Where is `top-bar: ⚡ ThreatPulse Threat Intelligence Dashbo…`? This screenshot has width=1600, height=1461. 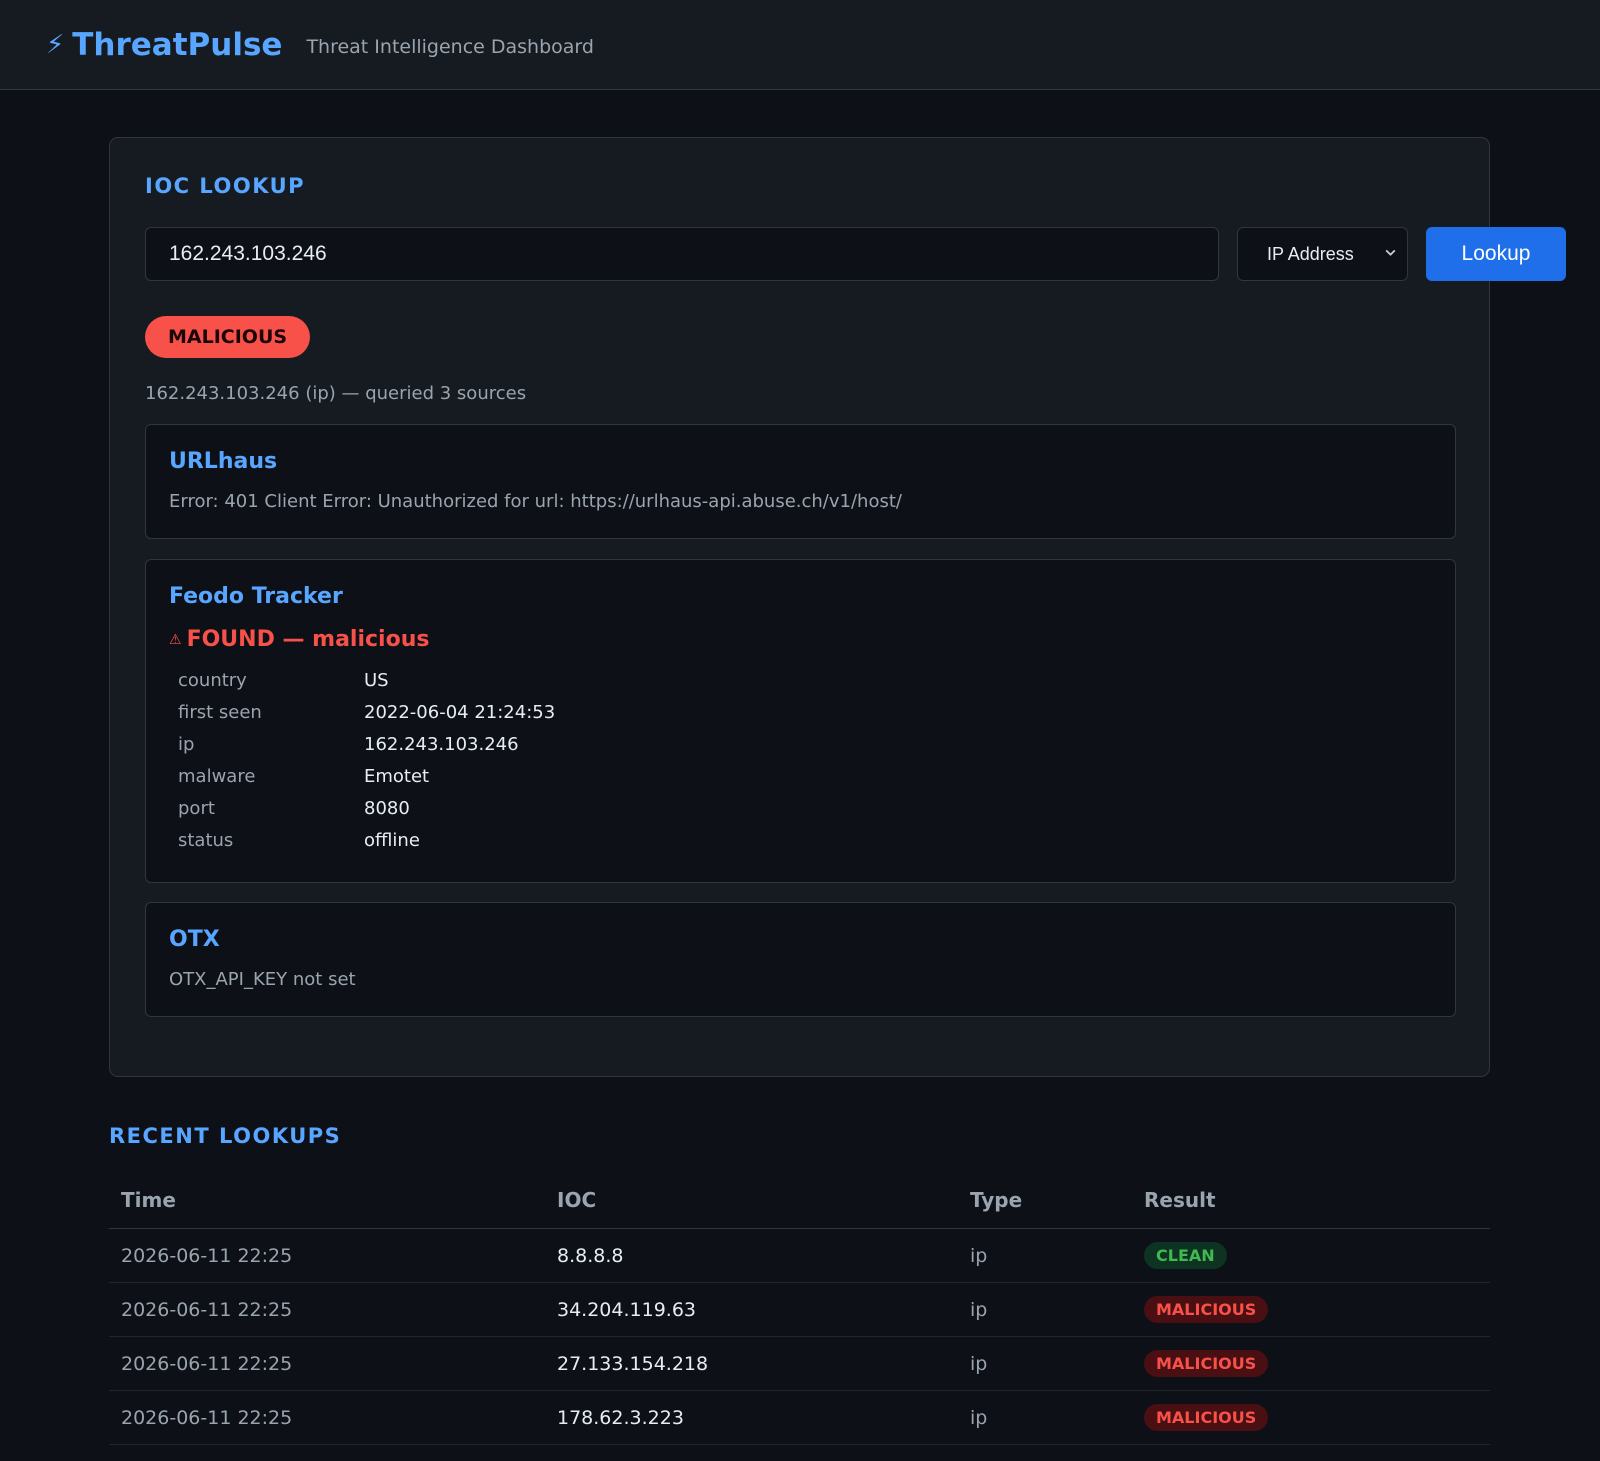
top-bar: ⚡ ThreatPulse Threat Intelligence Dashbo… is located at coordinates (800, 45).